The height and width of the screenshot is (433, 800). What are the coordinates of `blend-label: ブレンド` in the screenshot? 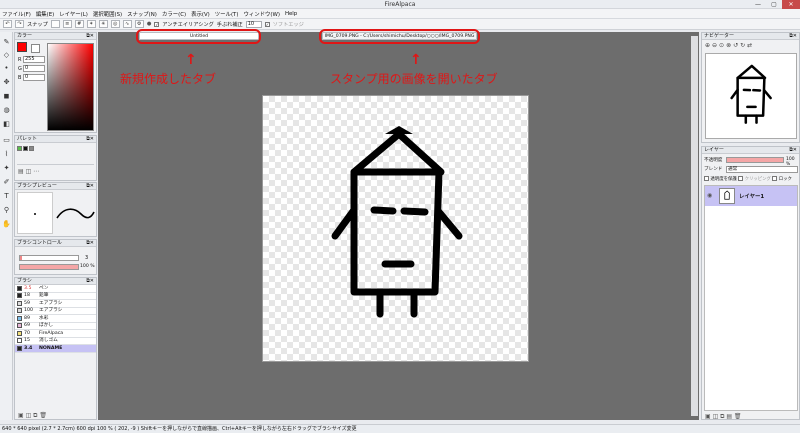 It's located at (713, 169).